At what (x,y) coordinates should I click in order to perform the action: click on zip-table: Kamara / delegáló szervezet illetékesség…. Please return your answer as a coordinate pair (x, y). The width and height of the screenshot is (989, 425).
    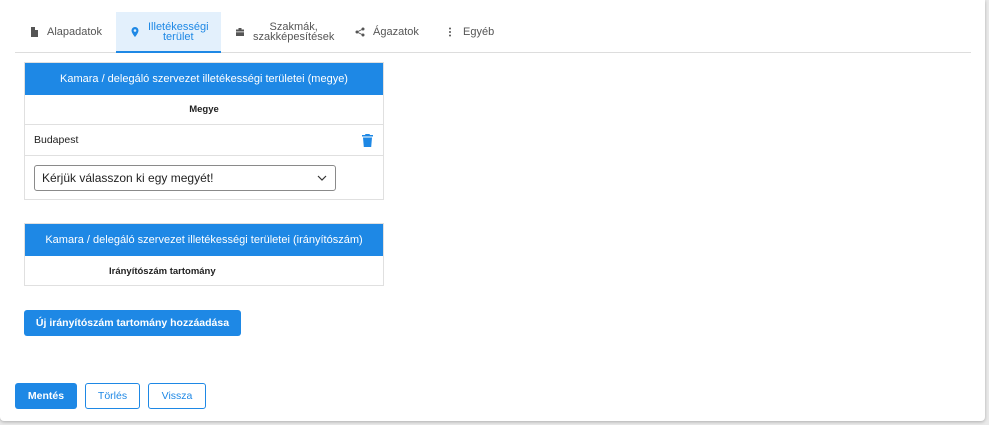
    Looking at the image, I should click on (204, 254).